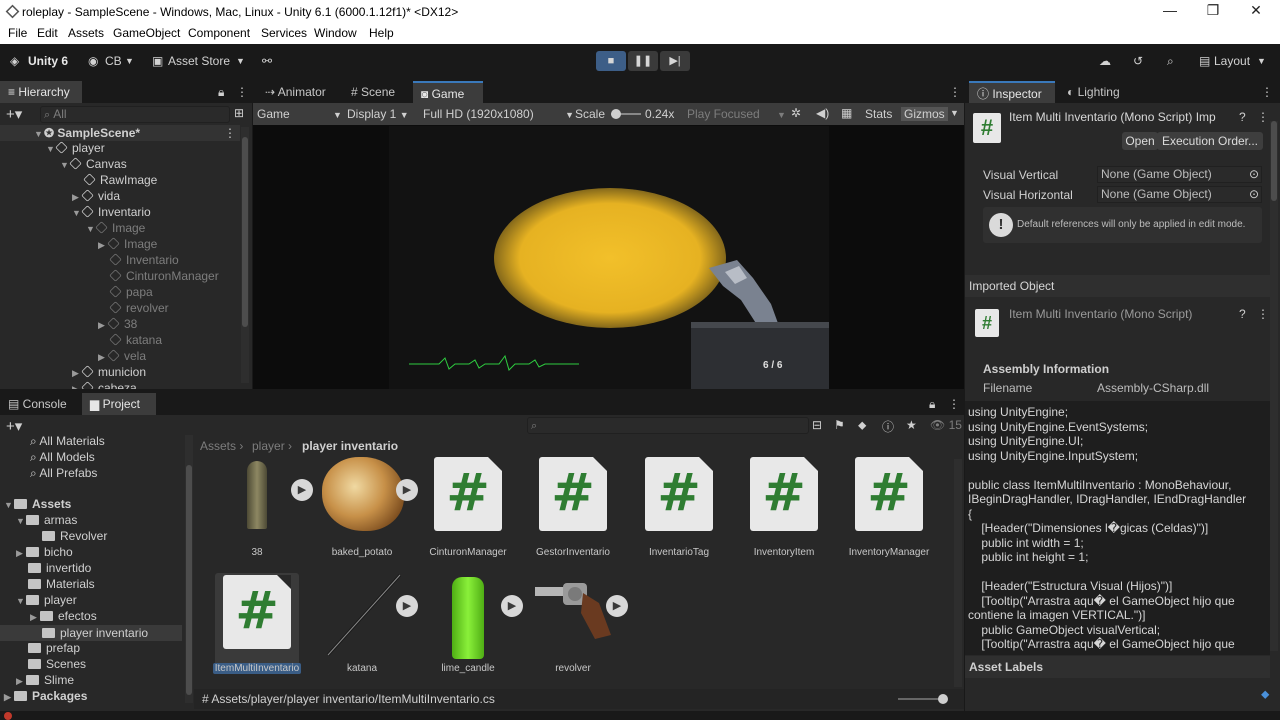  I want to click on hierarchy-item: ▼ Image, so click(115, 228).